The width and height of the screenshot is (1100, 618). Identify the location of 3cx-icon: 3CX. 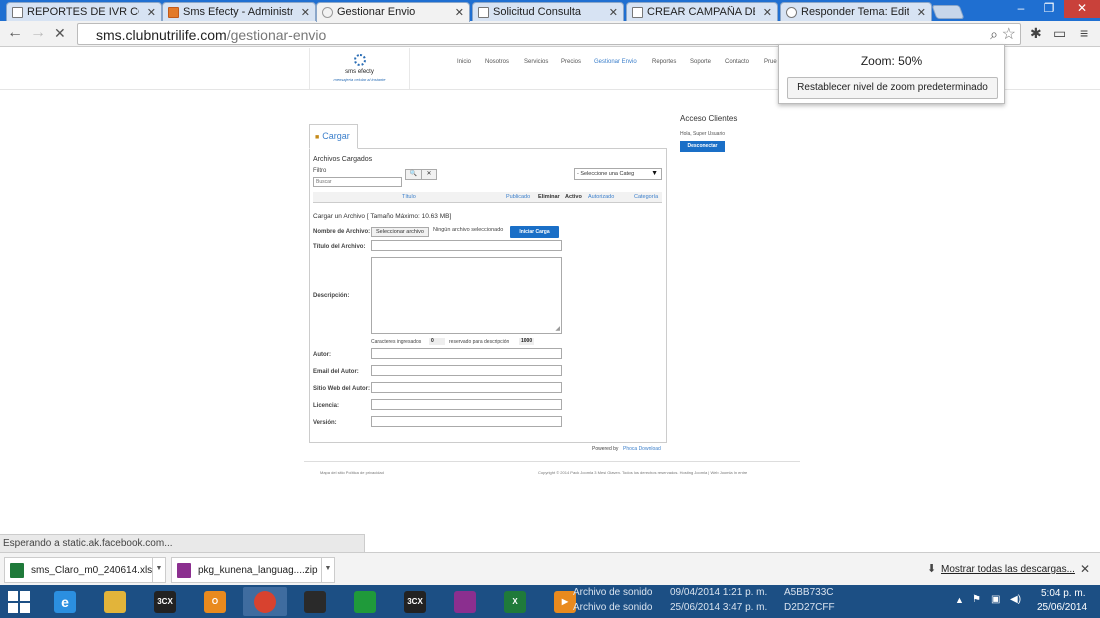
(415, 602).